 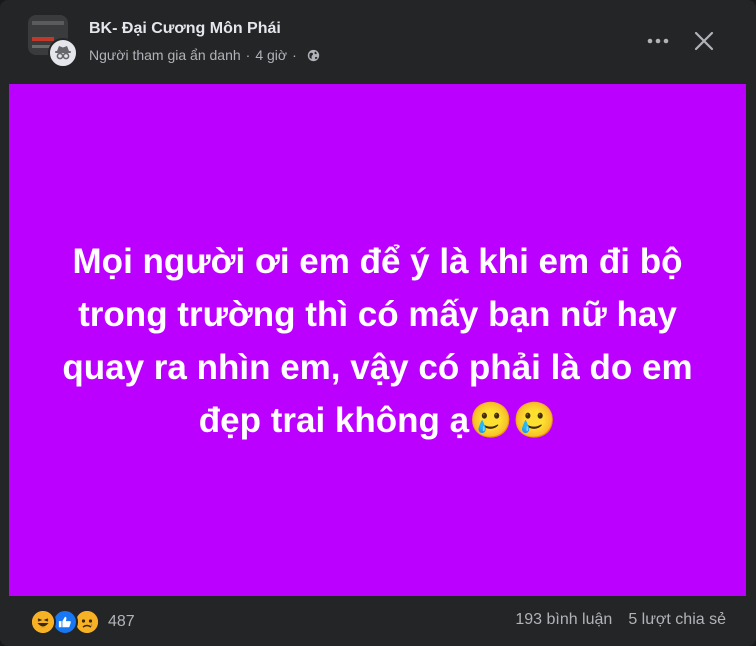 I want to click on post-time: 4 giờ, so click(x=271, y=55).